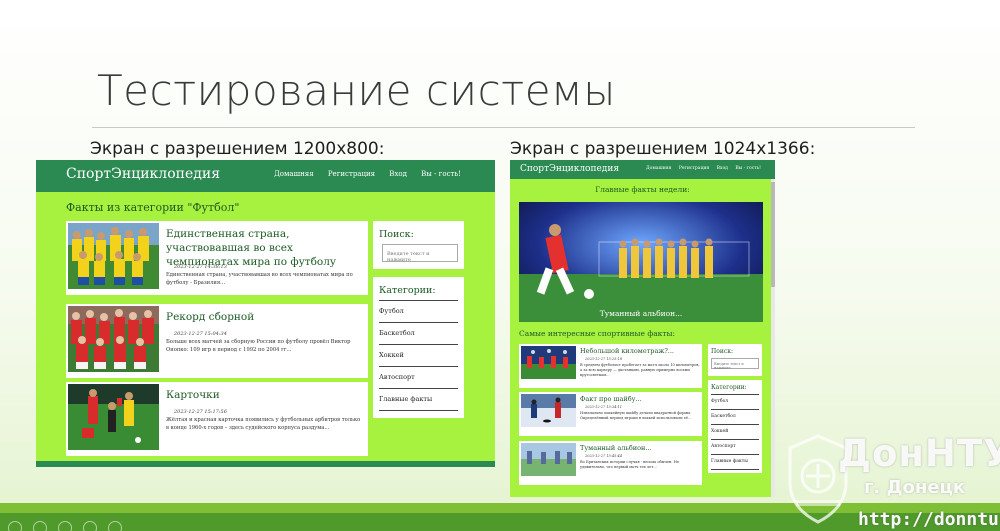 Image resolution: width=1000 pixels, height=531 pixels. What do you see at coordinates (90, 526) in the screenshot?
I see `slide-zoom-icon` at bounding box center [90, 526].